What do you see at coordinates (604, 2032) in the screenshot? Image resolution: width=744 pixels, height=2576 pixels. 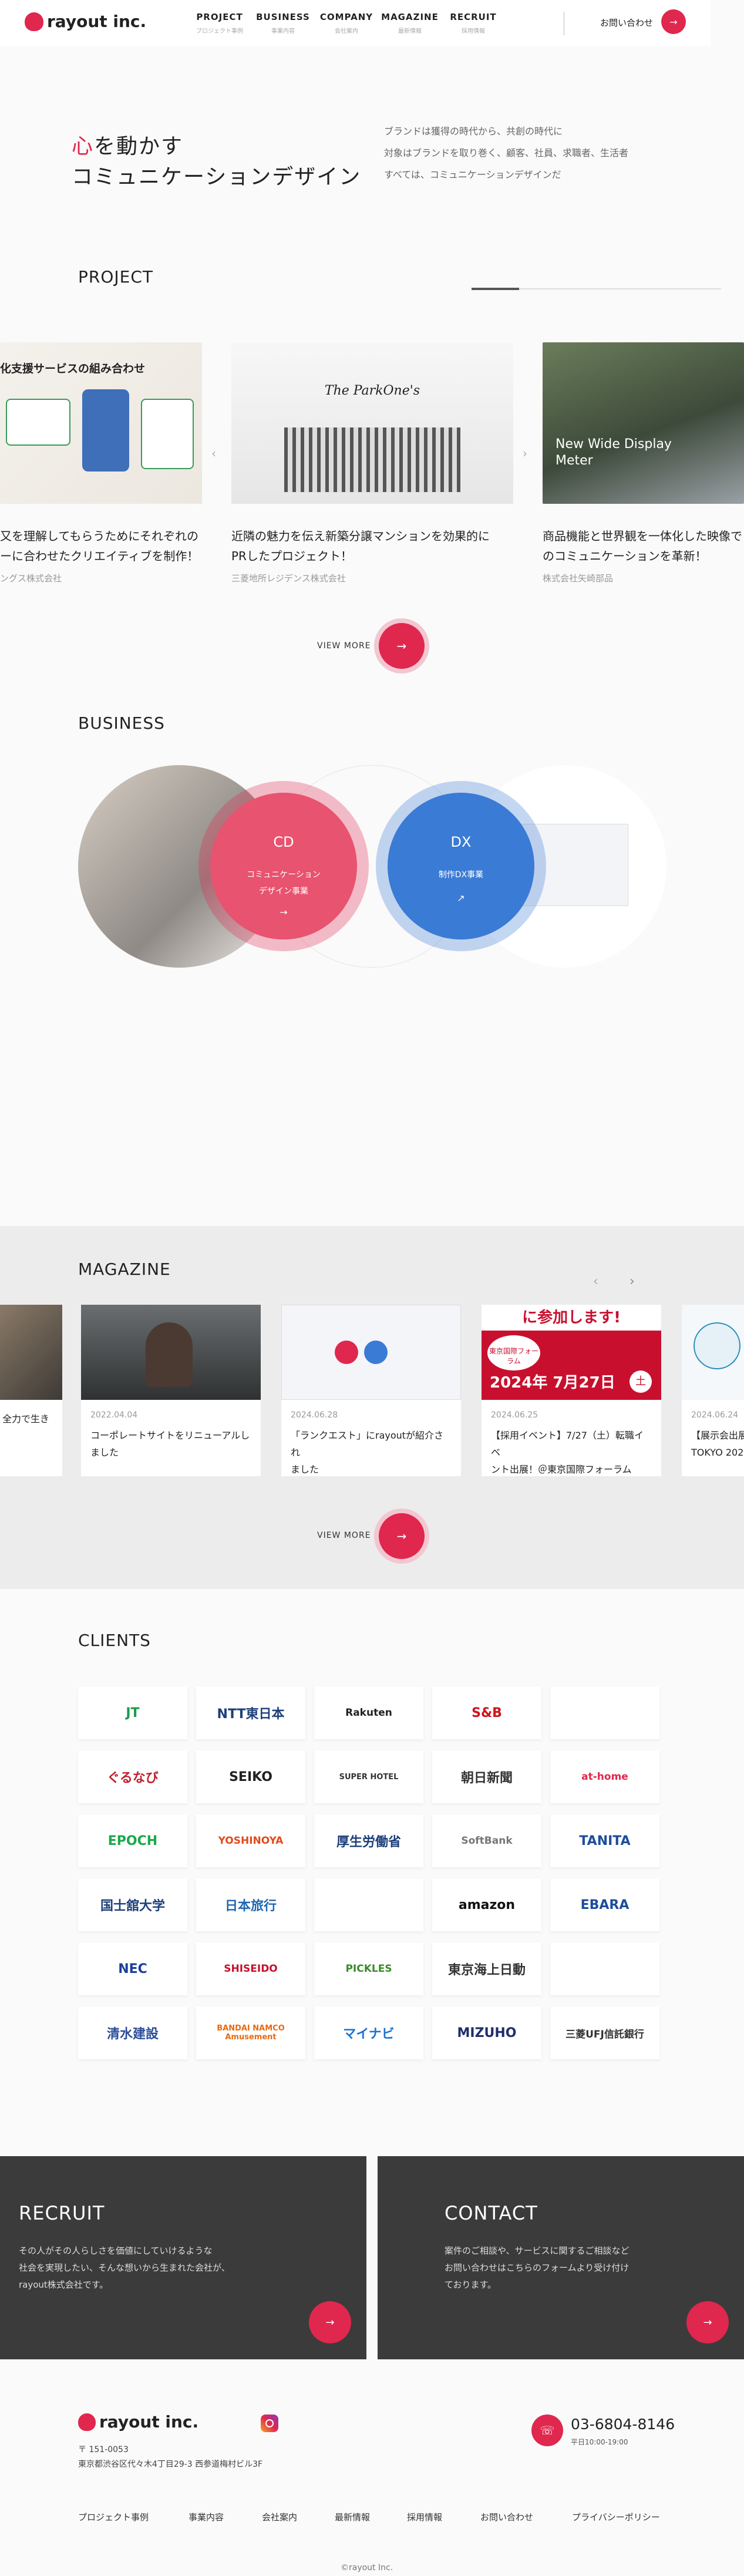 I see `client-logo: 三菱UFJ信託銀行` at bounding box center [604, 2032].